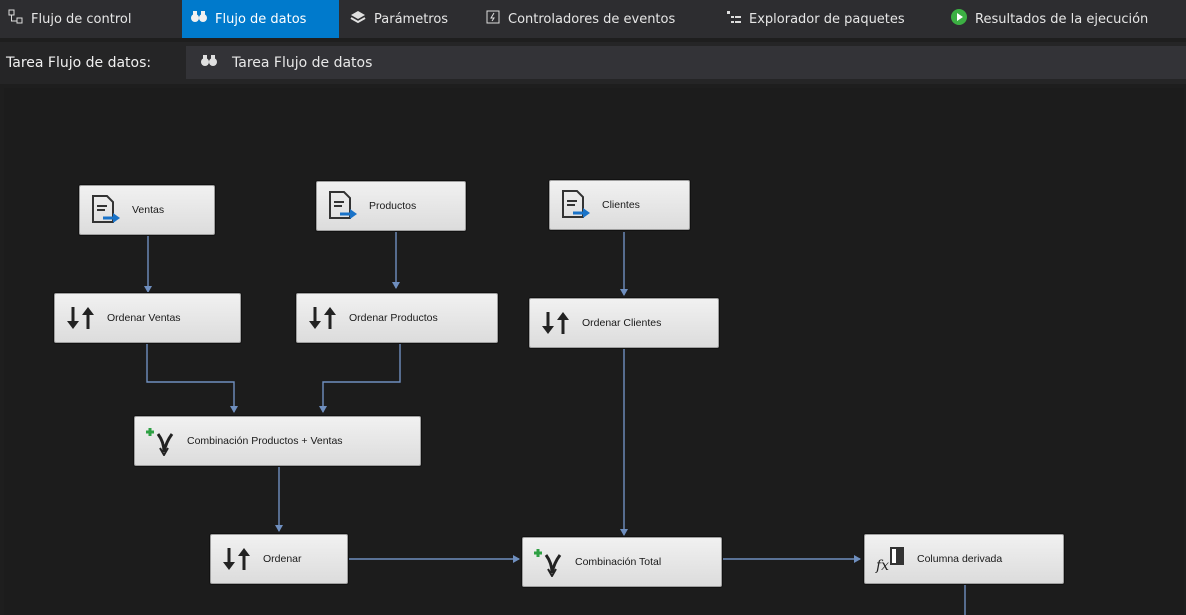 This screenshot has height=615, width=1186. I want to click on node-label: Ordenar Productos, so click(393, 318).